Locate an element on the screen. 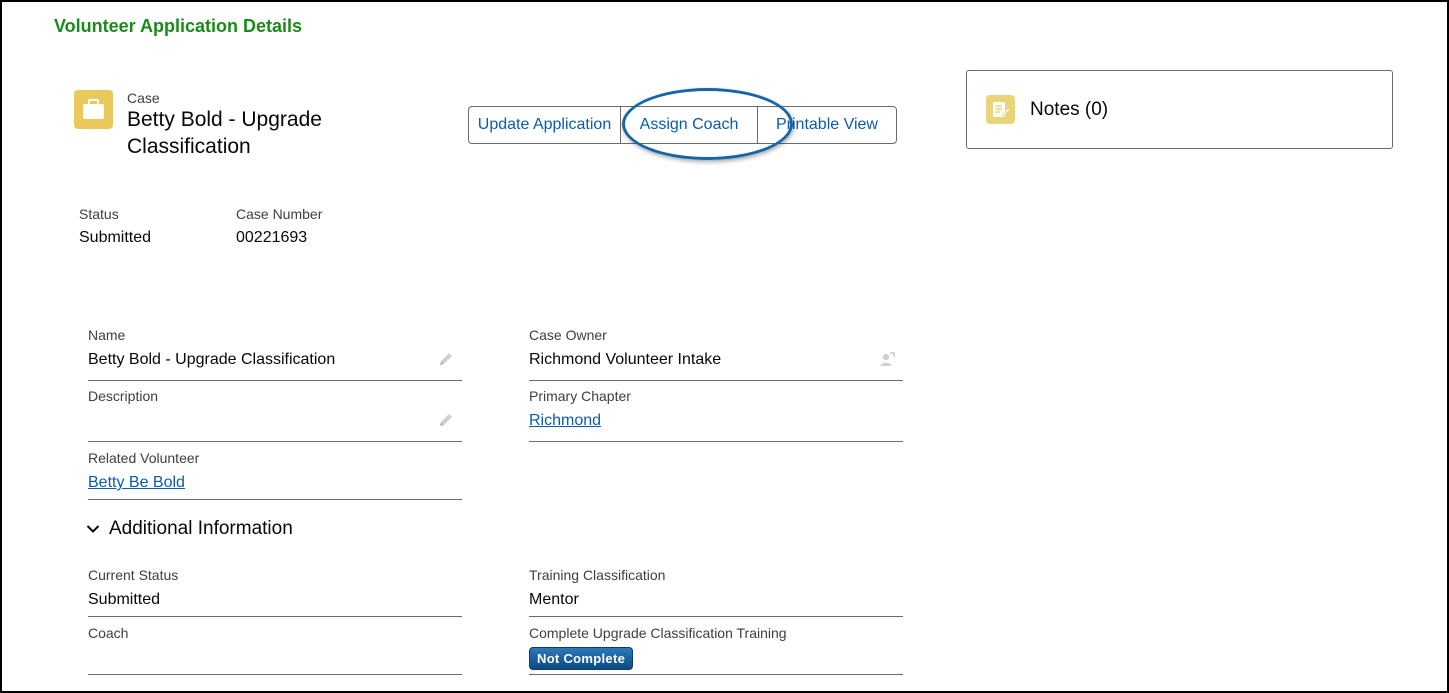 This screenshot has width=1449, height=693. briefcase-icon is located at coordinates (93, 109).